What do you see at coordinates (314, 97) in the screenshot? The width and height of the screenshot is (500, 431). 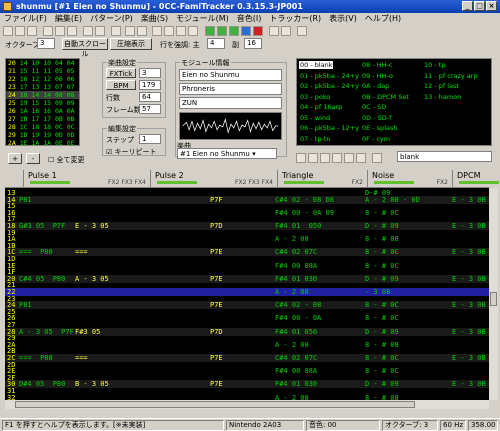 I see `instrument-item: 03 - poko` at bounding box center [314, 97].